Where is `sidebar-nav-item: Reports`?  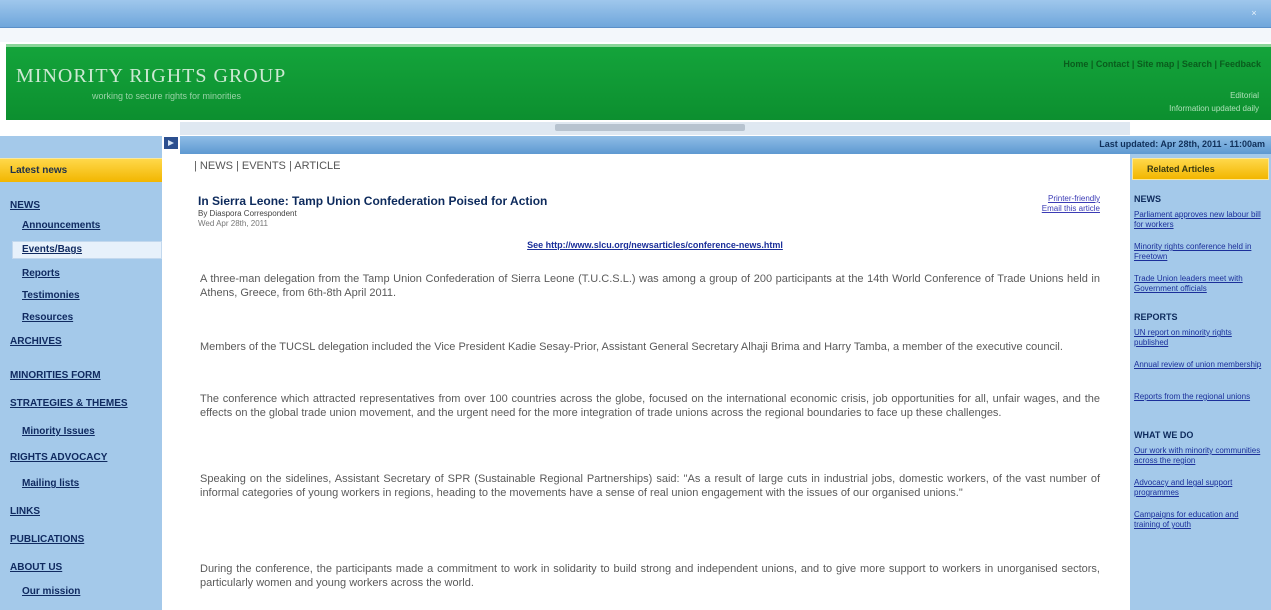 sidebar-nav-item: Reports is located at coordinates (41, 273).